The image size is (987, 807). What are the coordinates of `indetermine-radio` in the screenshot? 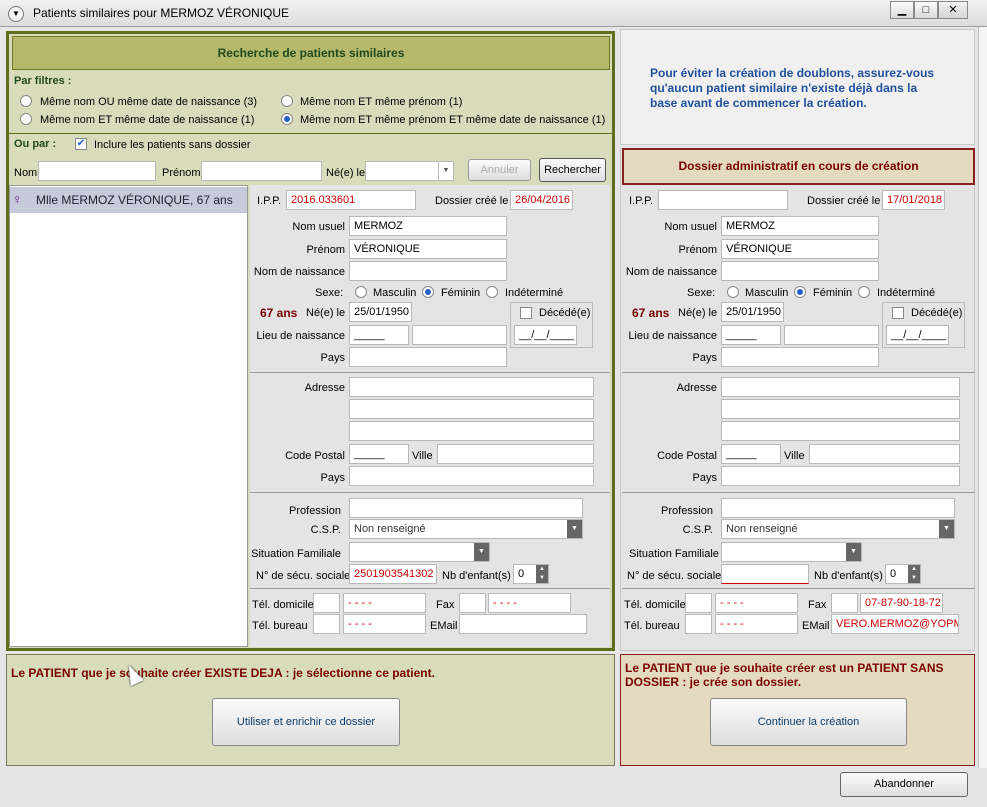 It's located at (492, 292).